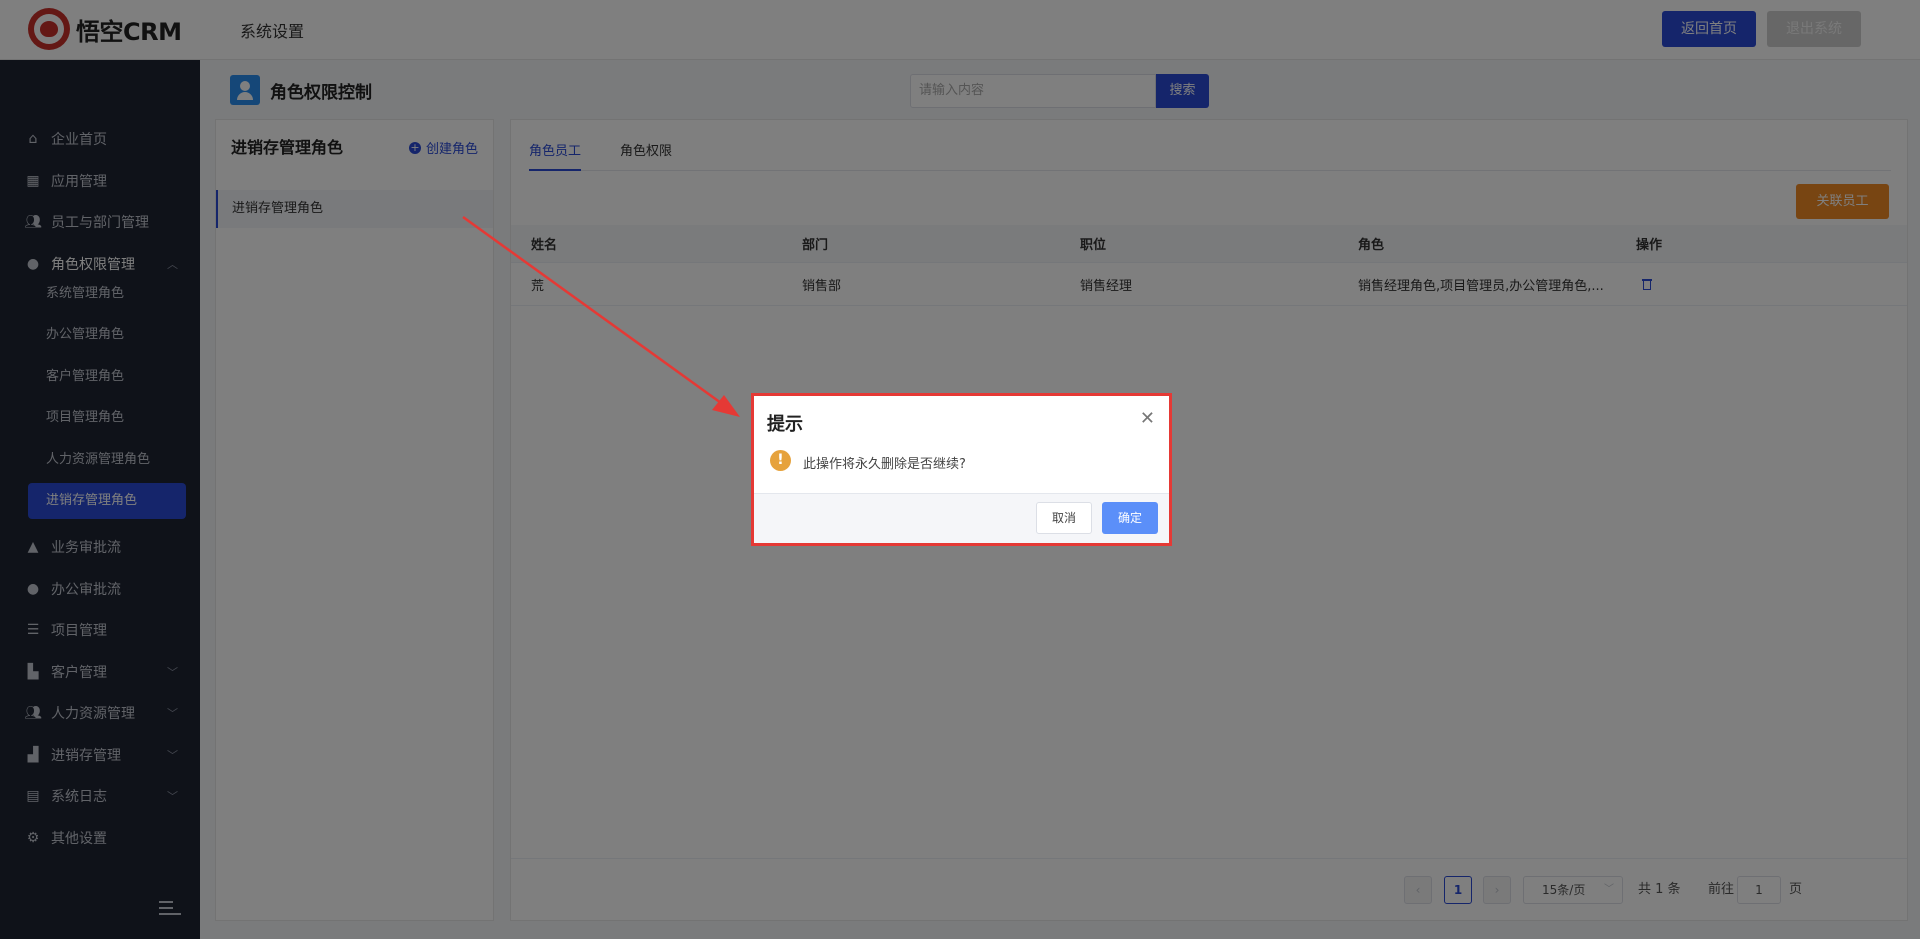 This screenshot has width=1920, height=939. Describe the element at coordinates (1130, 518) in the screenshot. I see `confirm-button: 确定` at that location.